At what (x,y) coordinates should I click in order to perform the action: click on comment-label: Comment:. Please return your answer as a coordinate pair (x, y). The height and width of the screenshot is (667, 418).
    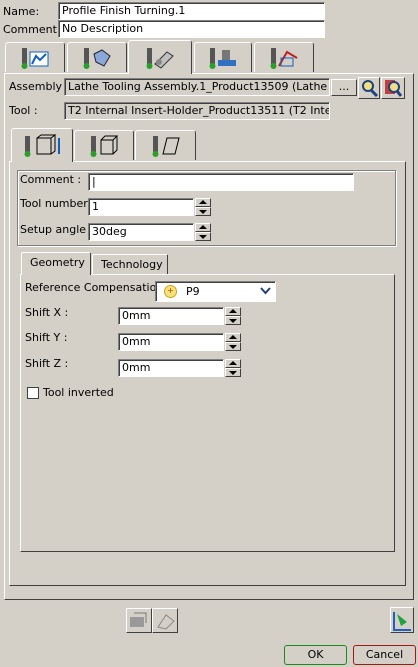
    Looking at the image, I should click on (32, 29).